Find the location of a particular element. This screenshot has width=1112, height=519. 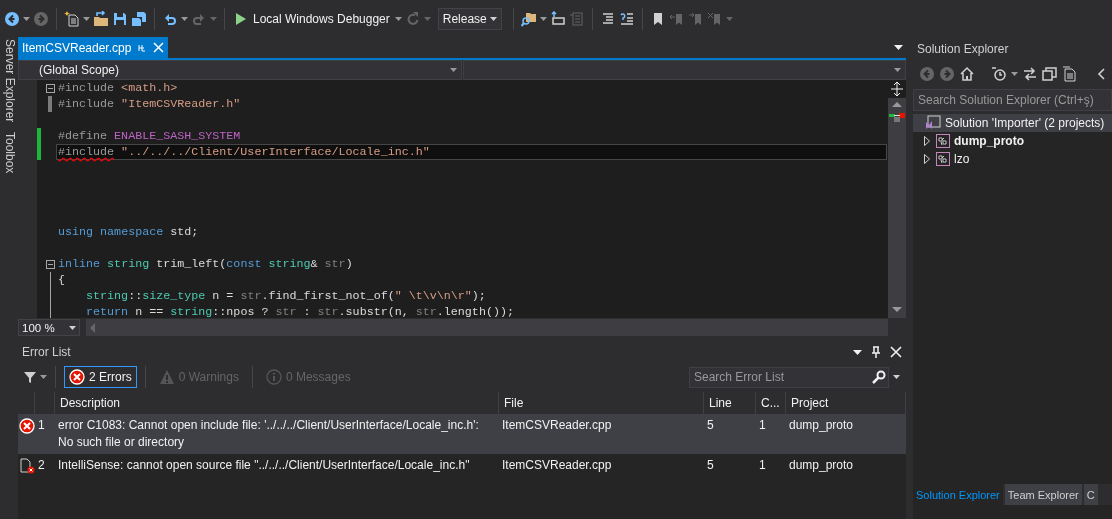

save-all-icon is located at coordinates (139, 18).